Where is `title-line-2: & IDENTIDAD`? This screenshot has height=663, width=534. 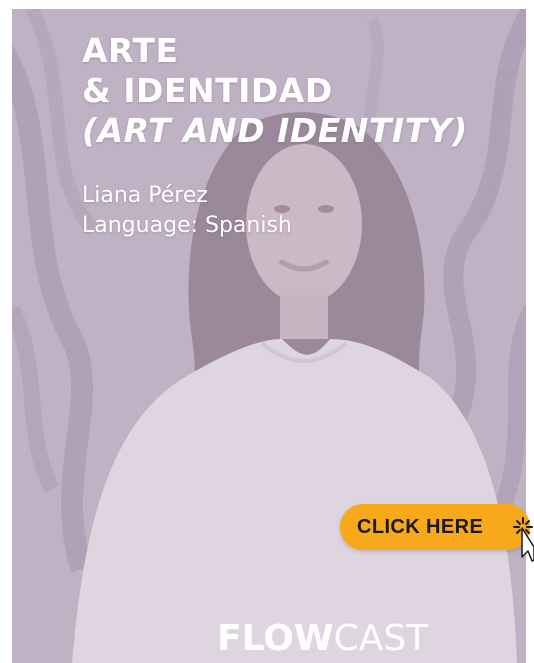
title-line-2: & IDENTIDAD is located at coordinates (207, 90).